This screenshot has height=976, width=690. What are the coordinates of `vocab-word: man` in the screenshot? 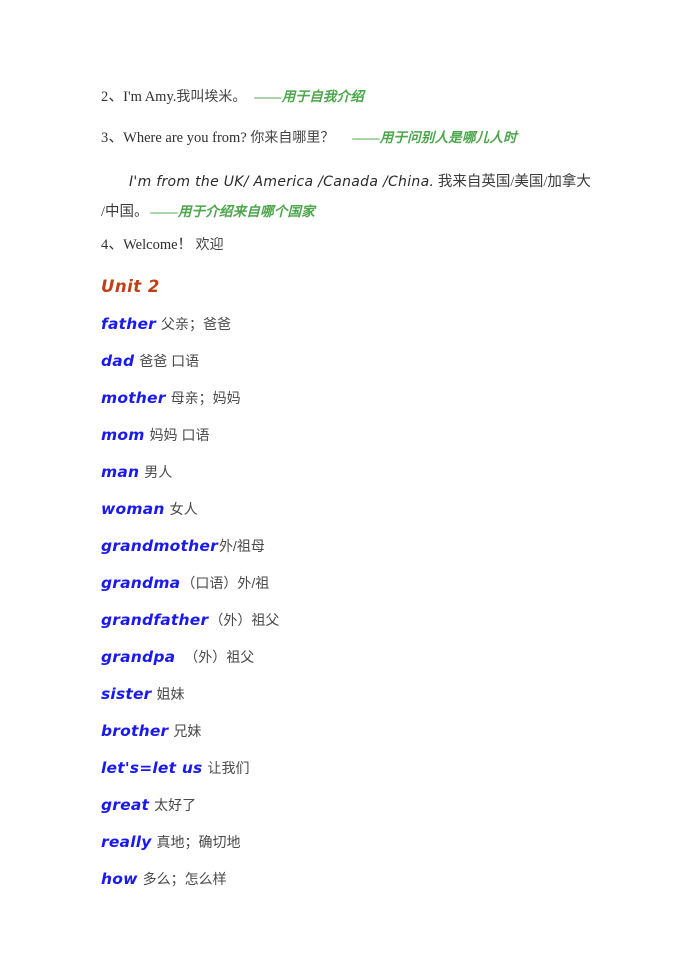 It's located at (120, 472).